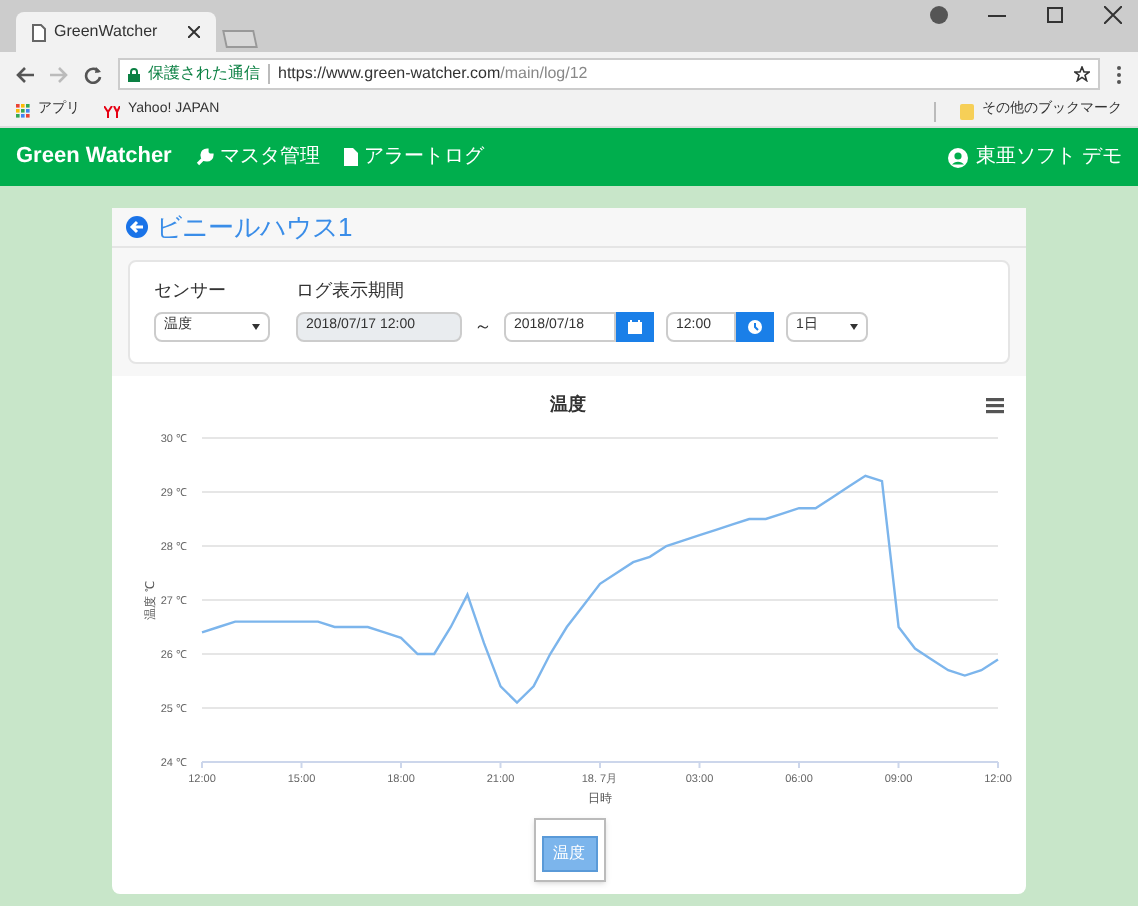  Describe the element at coordinates (434, 74) in the screenshot. I see `url-text: https://www.green-watcher.com/main/log/12` at that location.